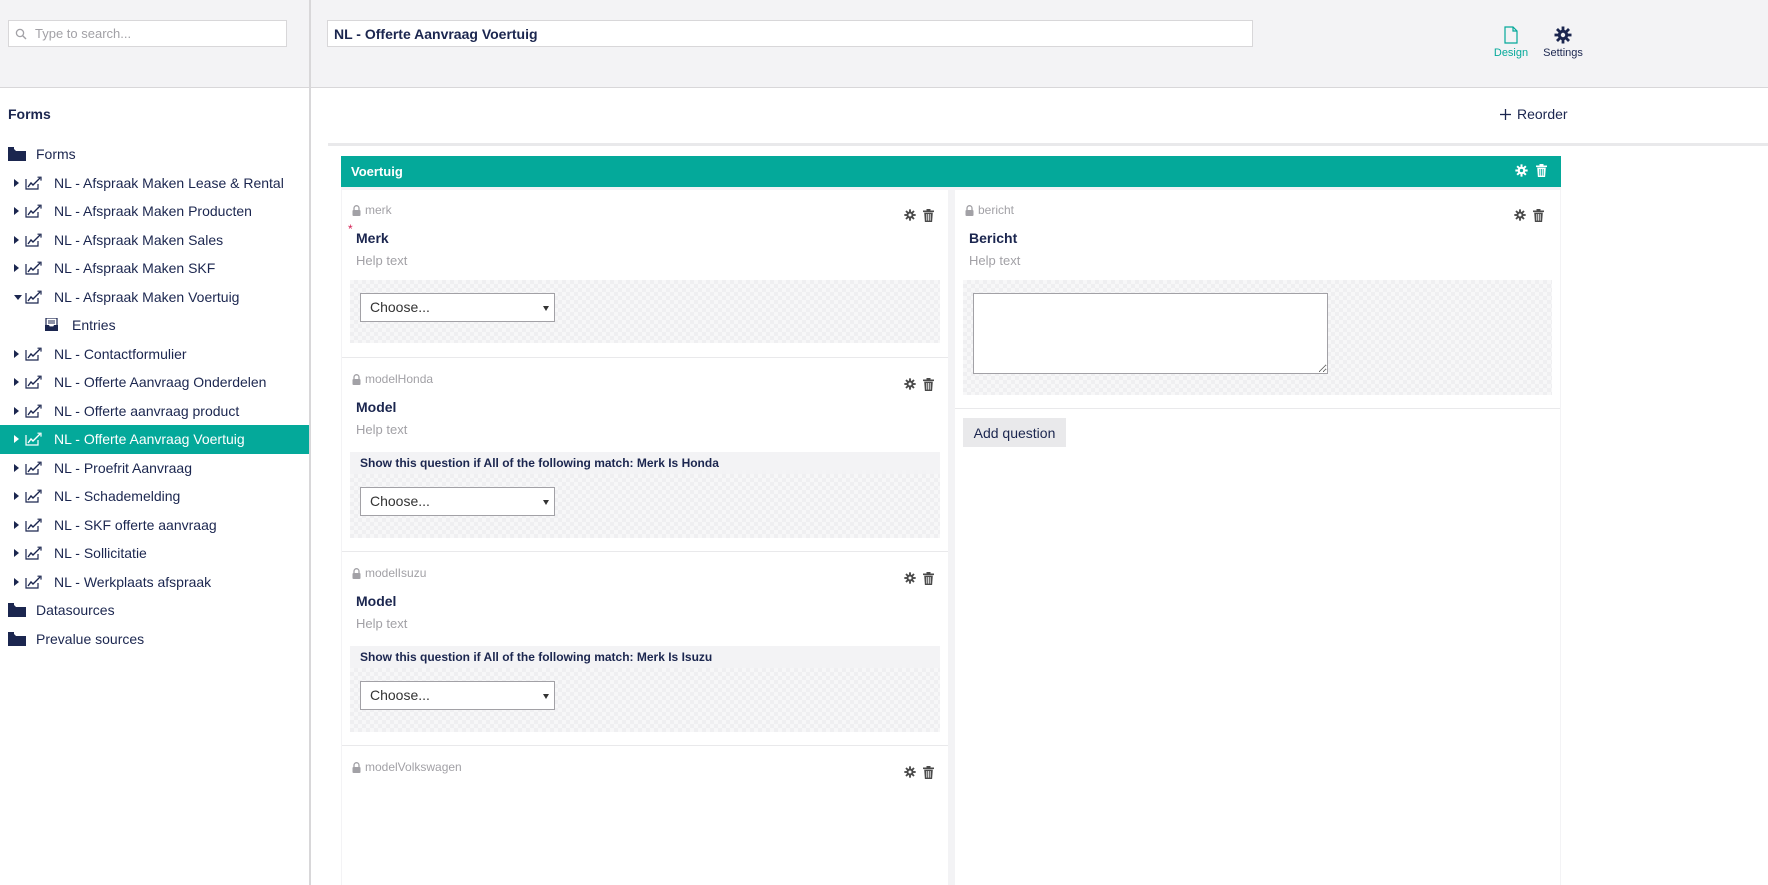  I want to click on inbox-icon, so click(54, 325).